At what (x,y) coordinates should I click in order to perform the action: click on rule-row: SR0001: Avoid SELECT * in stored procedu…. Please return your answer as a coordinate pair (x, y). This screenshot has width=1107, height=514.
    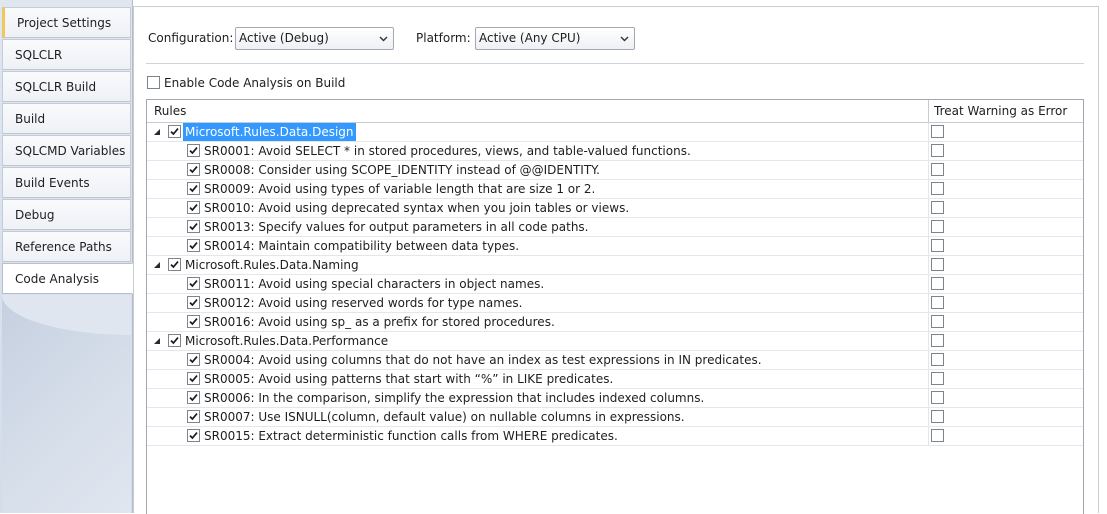
    Looking at the image, I should click on (615, 151).